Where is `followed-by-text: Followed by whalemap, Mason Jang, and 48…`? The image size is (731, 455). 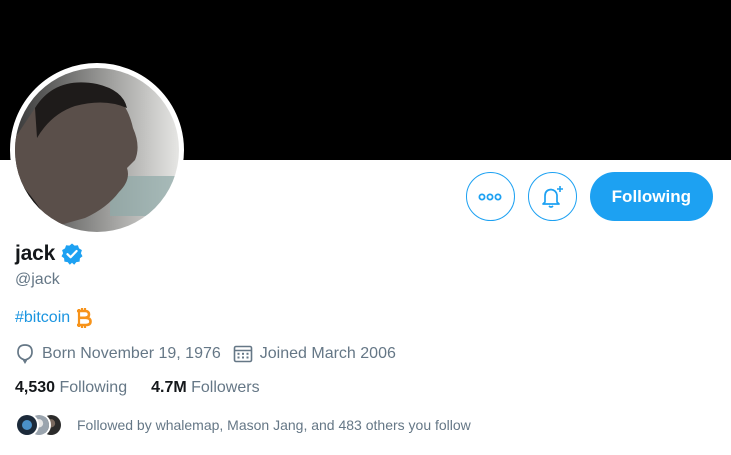
followed-by-text: Followed by whalemap, Mason Jang, and 48… is located at coordinates (274, 425).